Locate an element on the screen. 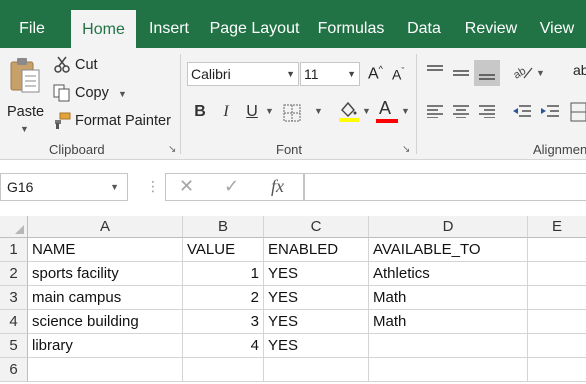 The image size is (586, 384). bold-button: B is located at coordinates (200, 112).